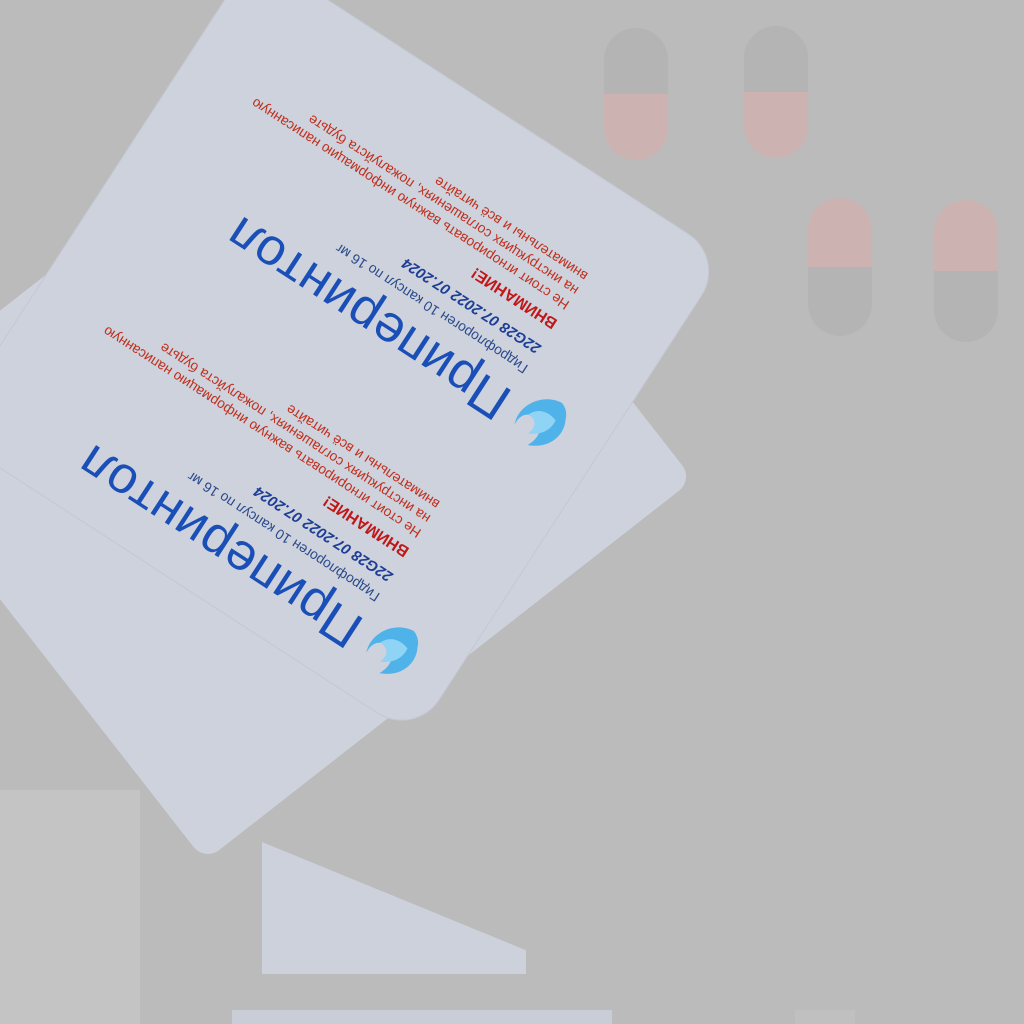  I want to click on paper-sheet-shadow, so click(70, 907).